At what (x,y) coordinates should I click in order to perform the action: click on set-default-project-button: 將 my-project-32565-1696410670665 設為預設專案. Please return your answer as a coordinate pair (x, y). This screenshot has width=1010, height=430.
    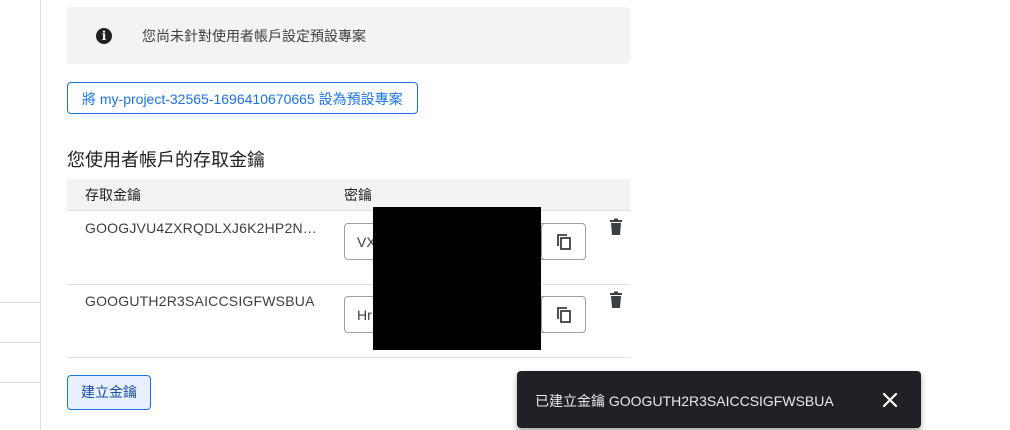
    Looking at the image, I should click on (242, 98).